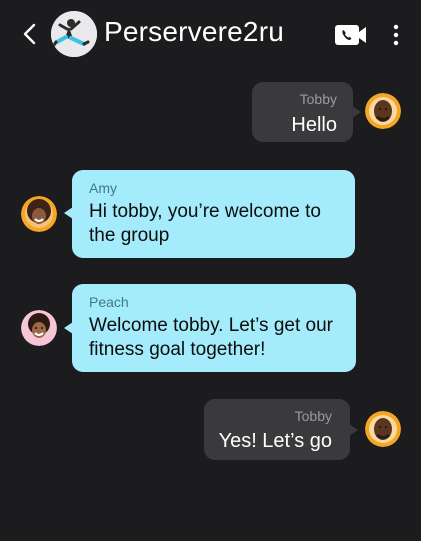 This screenshot has height=541, width=421. I want to click on message-bubble: Tobby Yes! Let’s go, so click(277, 429).